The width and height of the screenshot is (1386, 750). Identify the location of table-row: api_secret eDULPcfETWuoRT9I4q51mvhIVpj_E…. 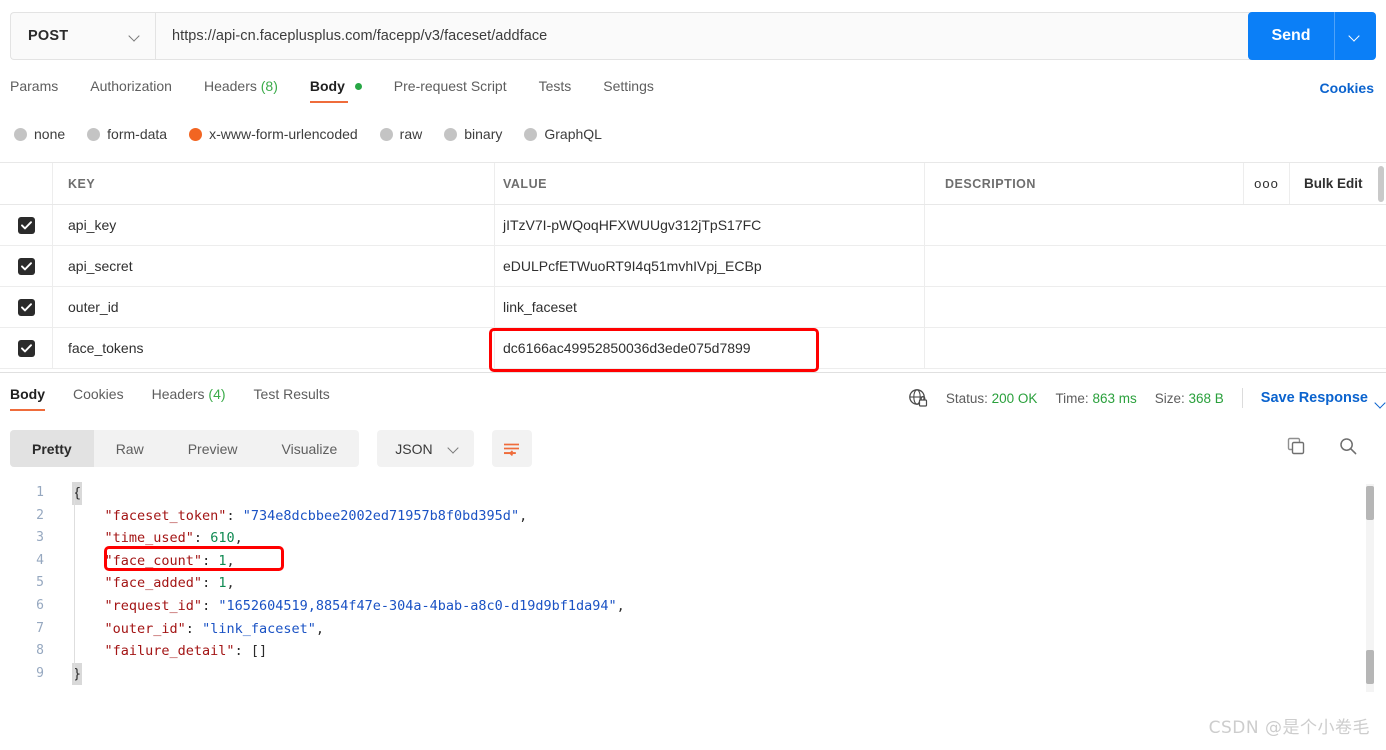
(693, 266).